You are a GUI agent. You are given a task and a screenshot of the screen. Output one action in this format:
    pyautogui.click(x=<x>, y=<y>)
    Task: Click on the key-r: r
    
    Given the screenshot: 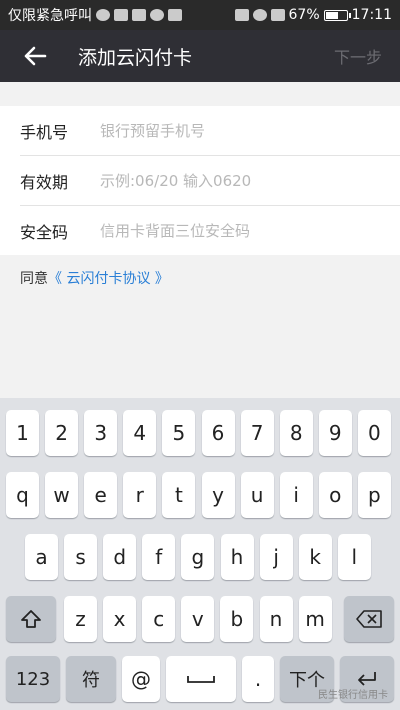 What is the action you would take?
    pyautogui.click(x=140, y=495)
    